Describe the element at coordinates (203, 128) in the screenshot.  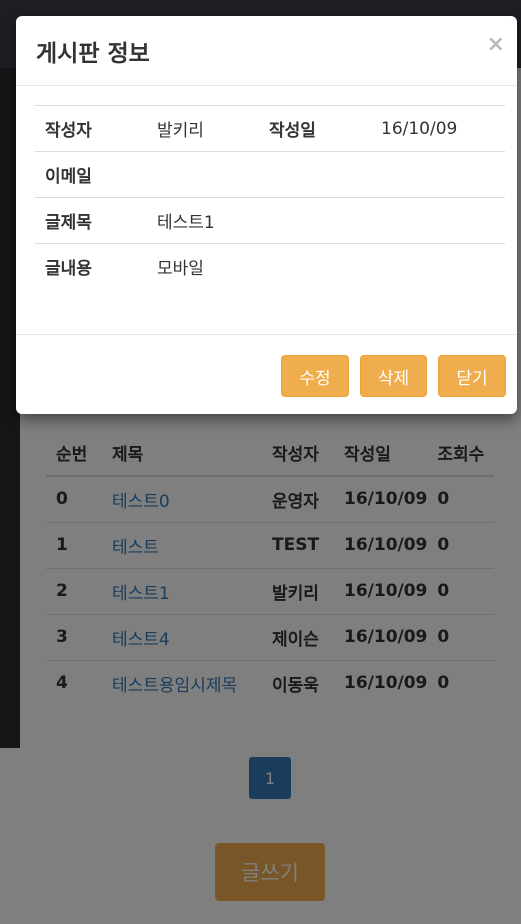
I see `author-value: 발키리` at that location.